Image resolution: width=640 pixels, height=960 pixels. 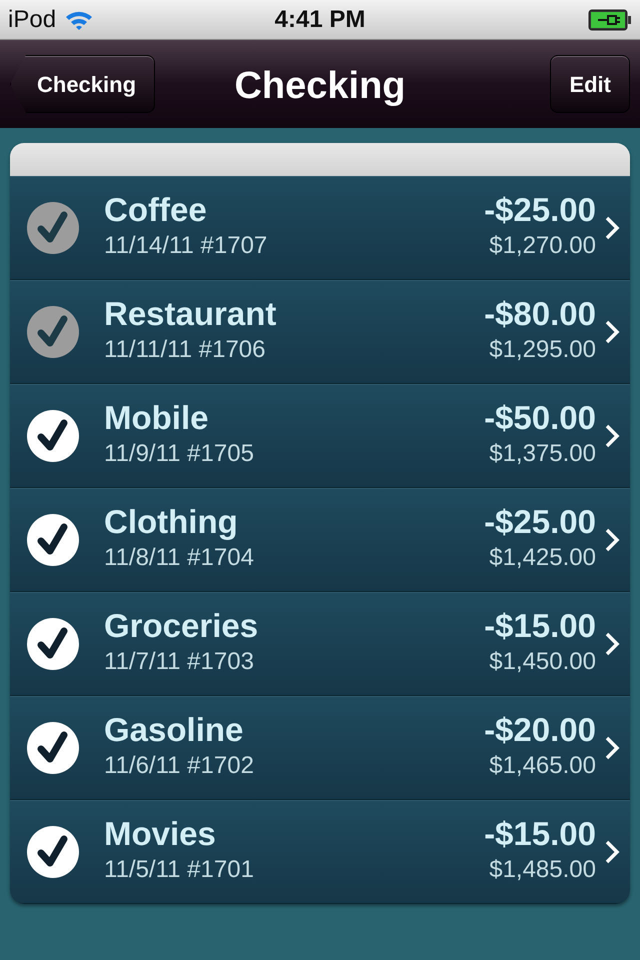 I want to click on amount-label: -$80.00, so click(x=540, y=314).